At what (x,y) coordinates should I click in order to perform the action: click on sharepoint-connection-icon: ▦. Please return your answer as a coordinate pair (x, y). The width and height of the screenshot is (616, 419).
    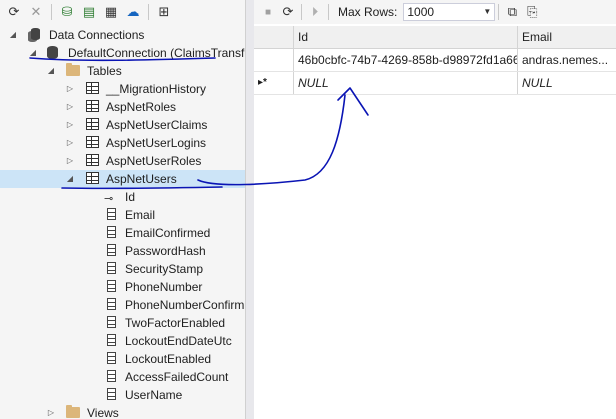
    Looking at the image, I should click on (111, 12).